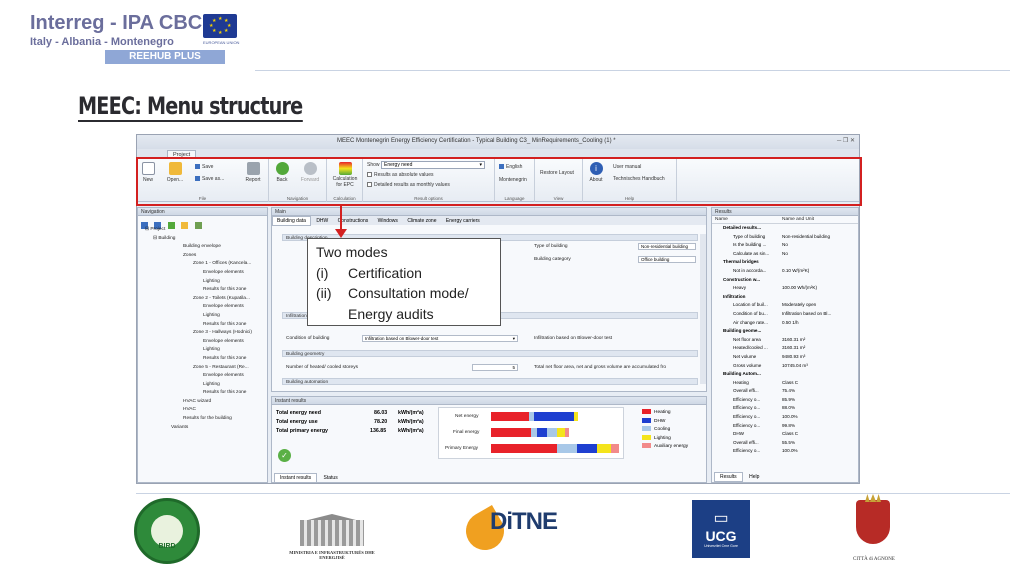  Describe the element at coordinates (835, 141) in the screenshot. I see `window-controls: ─ ❐ ✕` at that location.